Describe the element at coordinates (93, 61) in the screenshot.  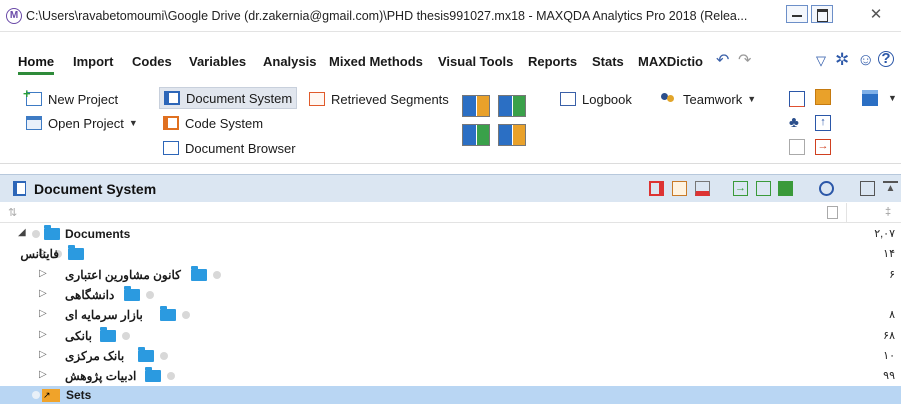
I see `tab-import: Import` at that location.